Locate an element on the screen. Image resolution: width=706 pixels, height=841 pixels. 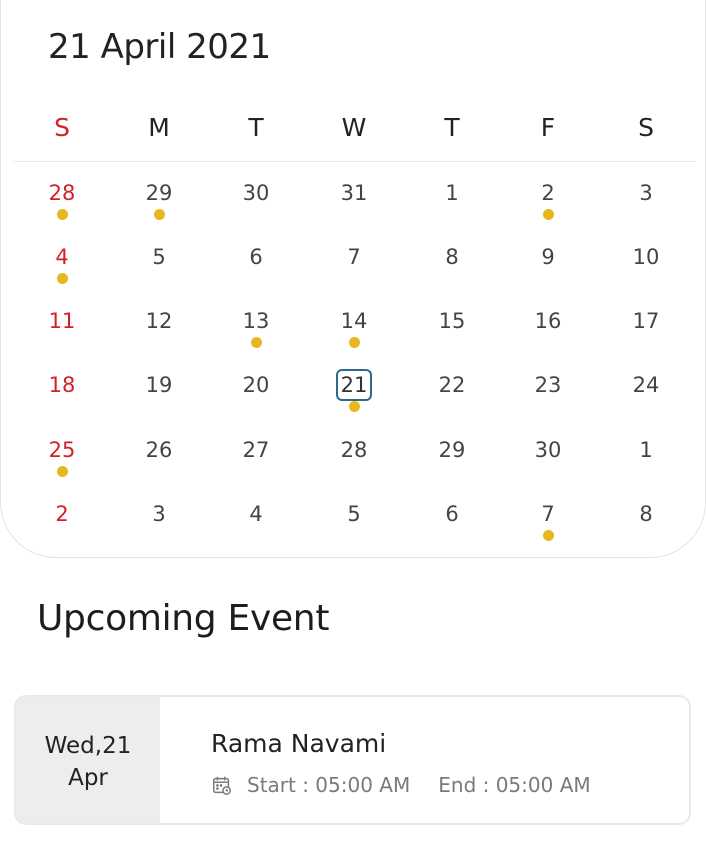
calendar-day: 18 is located at coordinates (62, 394).